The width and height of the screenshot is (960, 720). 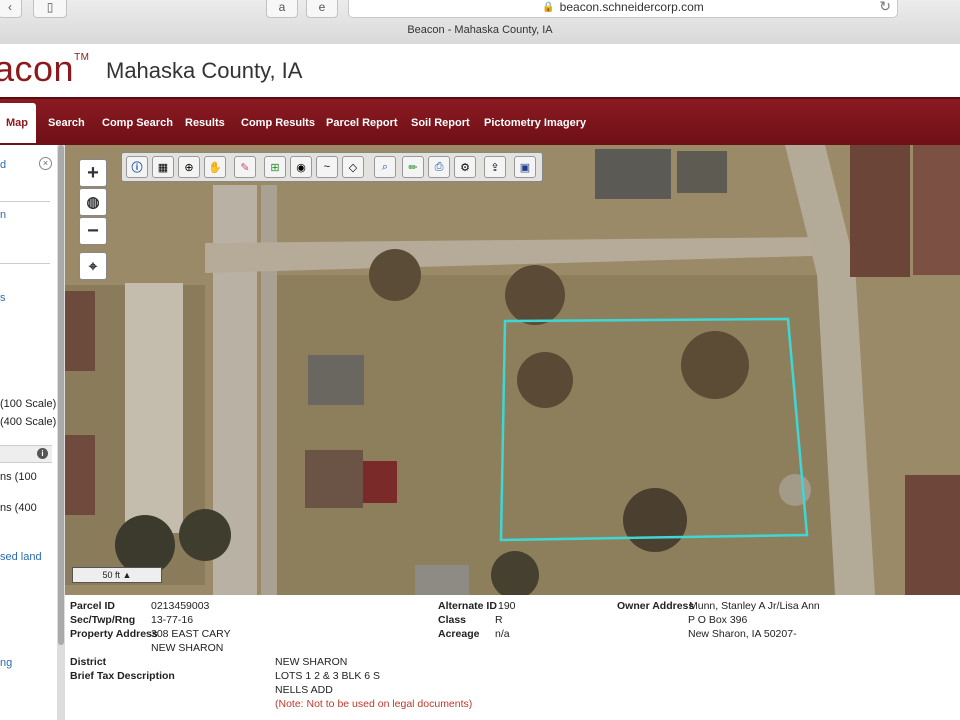 I want to click on locate-icon: ⌖, so click(x=93, y=266).